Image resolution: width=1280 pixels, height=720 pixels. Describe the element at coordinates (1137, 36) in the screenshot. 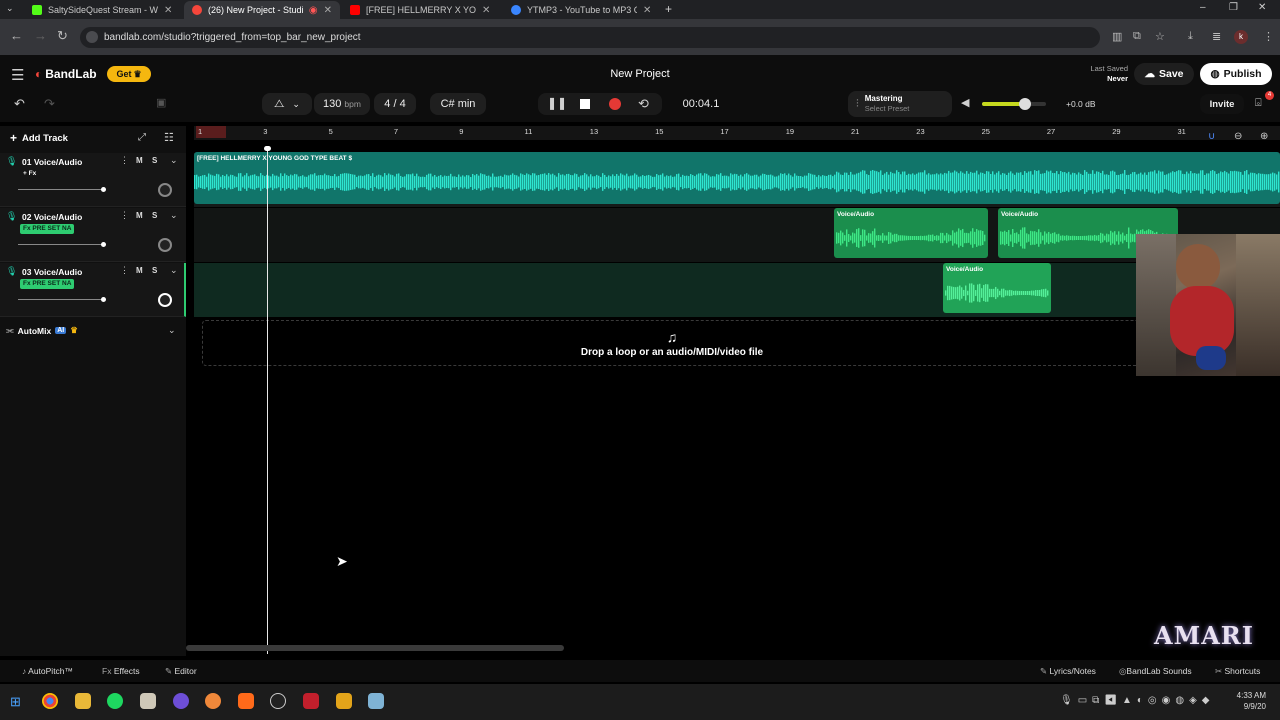

I see `cast-icon: ⧉` at that location.